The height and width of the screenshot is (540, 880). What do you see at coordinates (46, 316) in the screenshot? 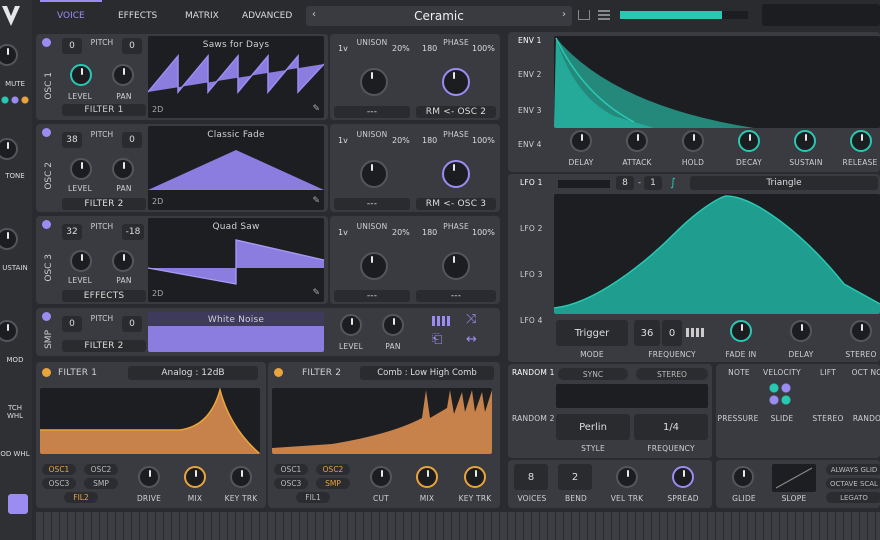
I see `smp-enable` at bounding box center [46, 316].